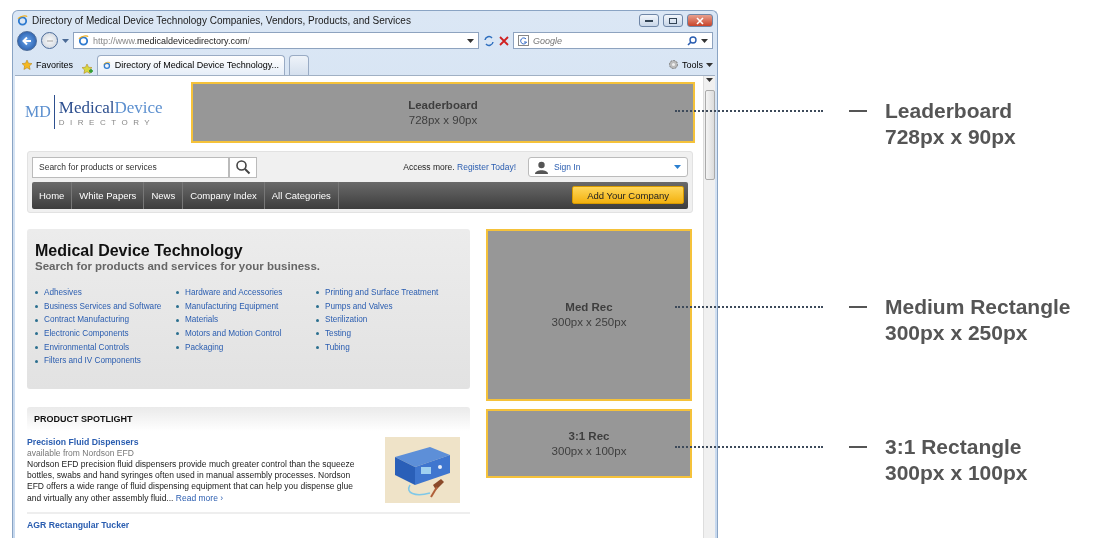 This screenshot has height=538, width=1095. I want to click on category-link: Electronic Components, so click(105, 333).